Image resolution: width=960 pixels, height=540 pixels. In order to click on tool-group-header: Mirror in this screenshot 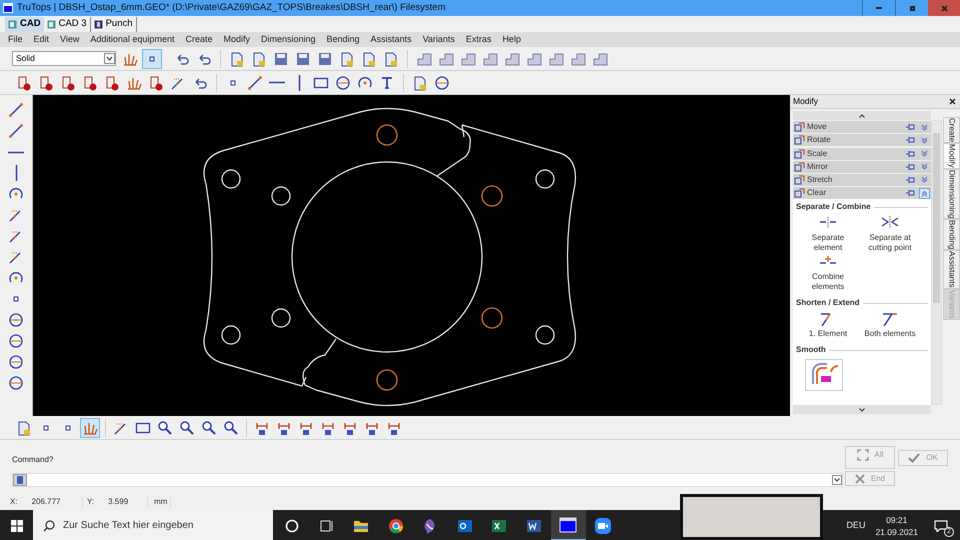, I will do `click(862, 166)`.